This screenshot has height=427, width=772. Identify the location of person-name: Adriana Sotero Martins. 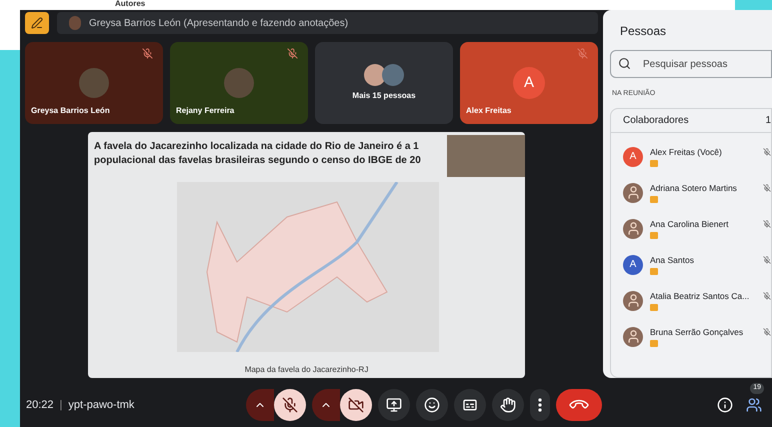
(693, 188).